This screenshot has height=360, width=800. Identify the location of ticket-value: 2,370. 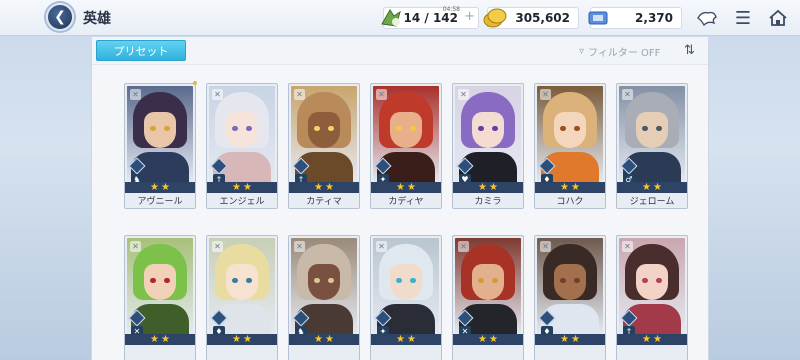
(654, 18).